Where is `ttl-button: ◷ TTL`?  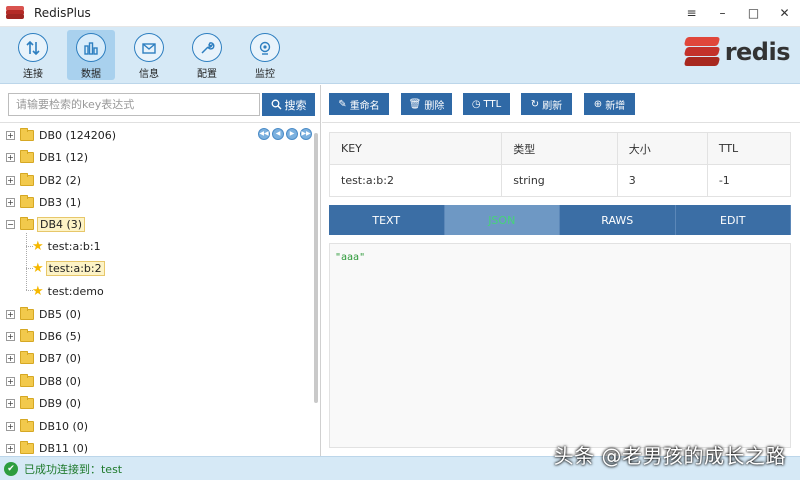 ttl-button: ◷ TTL is located at coordinates (486, 104).